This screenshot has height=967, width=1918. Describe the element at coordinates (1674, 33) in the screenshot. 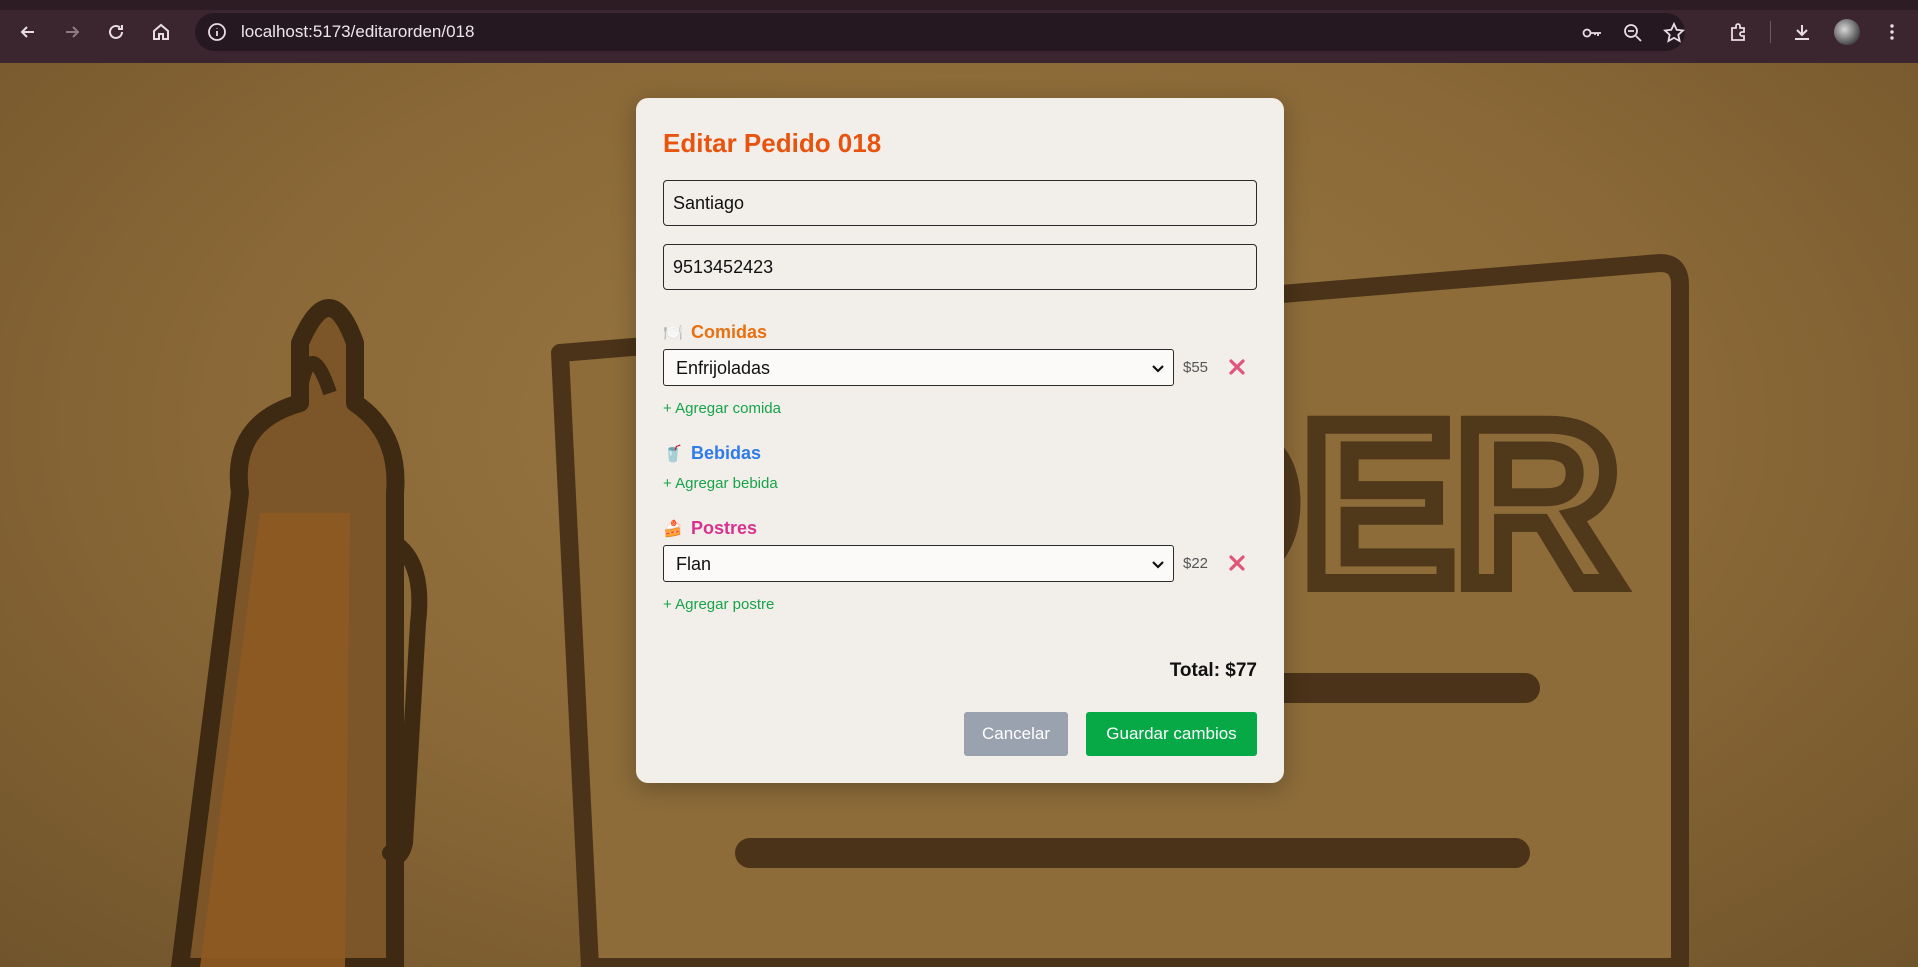

I see `bookmark-star-icon` at that location.